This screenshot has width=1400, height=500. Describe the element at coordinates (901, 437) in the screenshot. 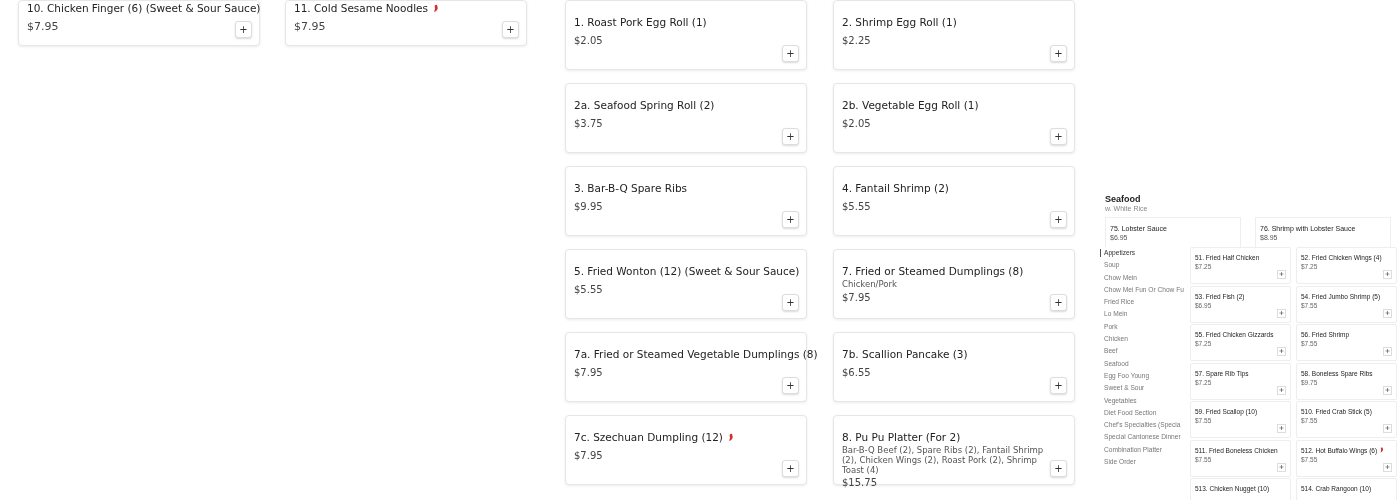

I see `item-title: 8. Pu Pu Platter (For 2)` at that location.